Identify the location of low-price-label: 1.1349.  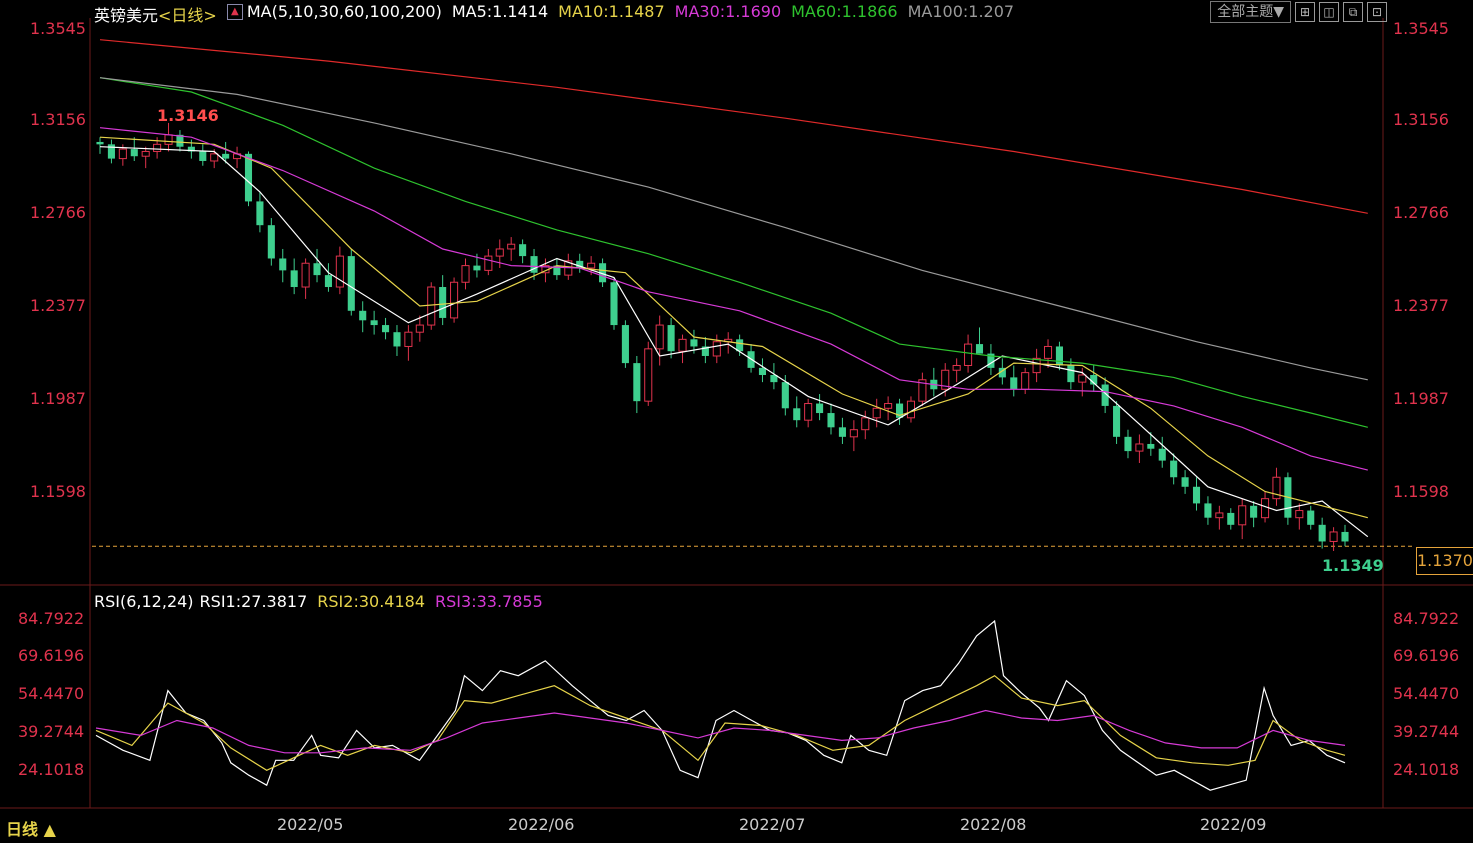
(1353, 565).